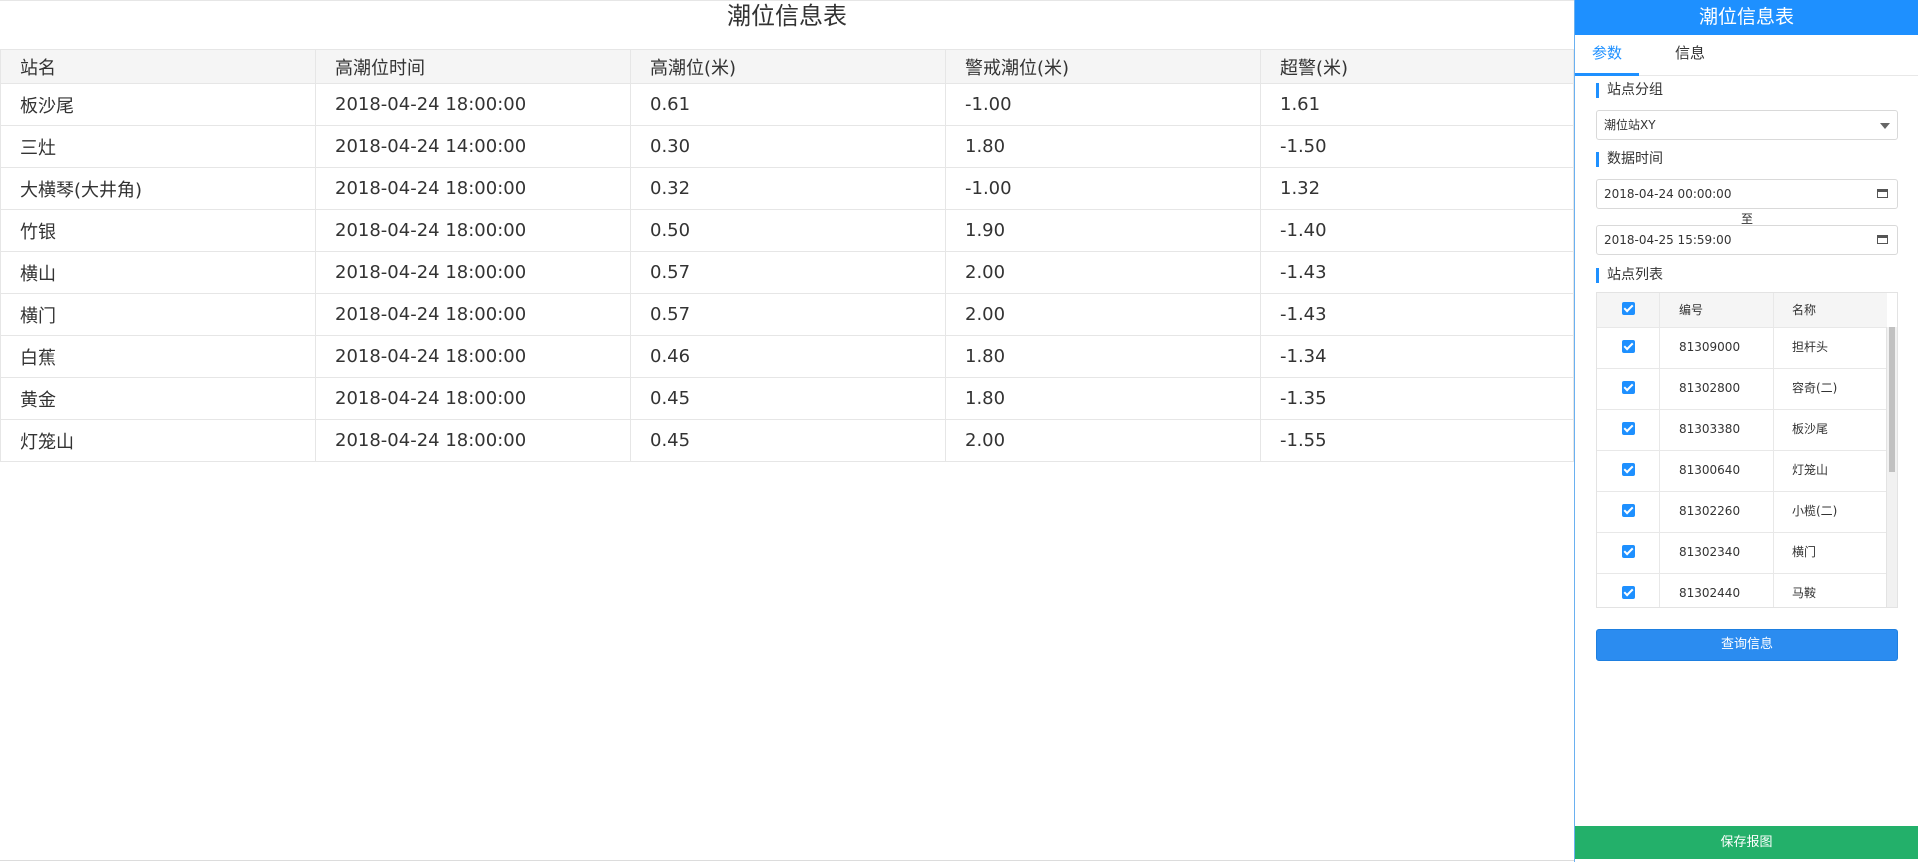 The width and height of the screenshot is (1918, 863). I want to click on start-time-input: 2018-04-24 00:00:00, so click(1747, 194).